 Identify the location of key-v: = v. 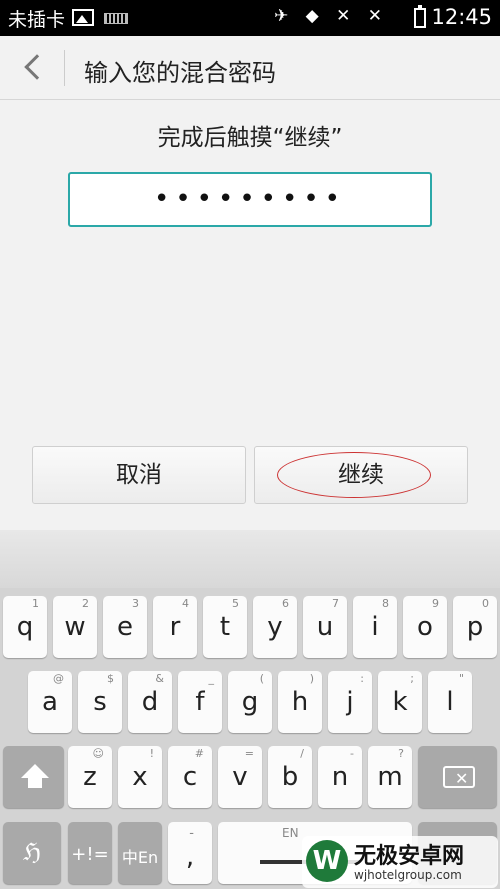
(240, 777).